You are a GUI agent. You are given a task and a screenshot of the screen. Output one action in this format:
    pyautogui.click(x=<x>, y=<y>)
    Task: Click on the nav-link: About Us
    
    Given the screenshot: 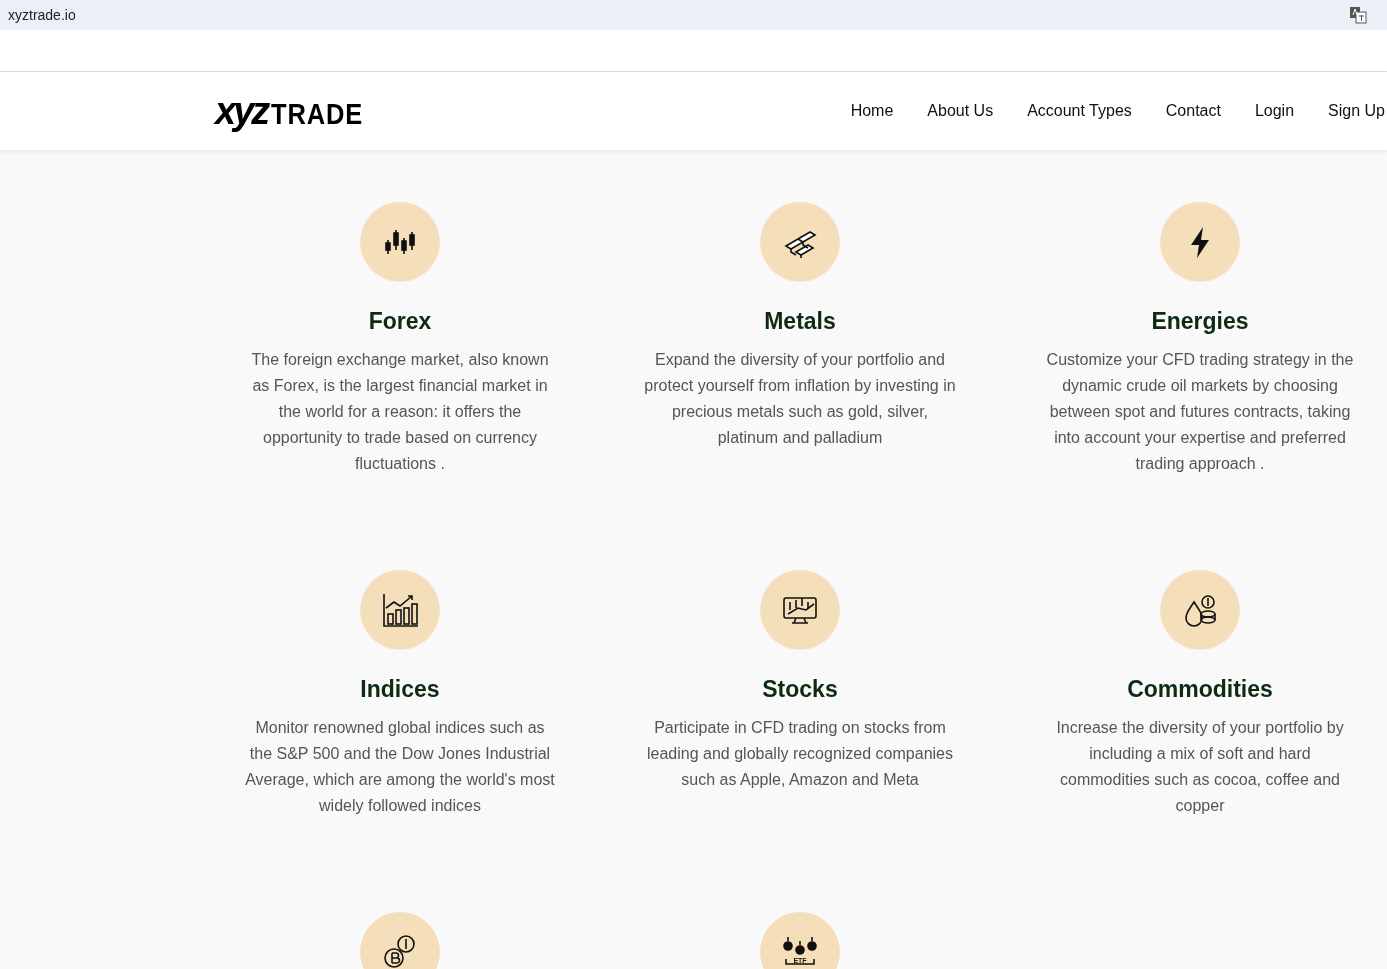 What is the action you would take?
    pyautogui.click(x=960, y=111)
    